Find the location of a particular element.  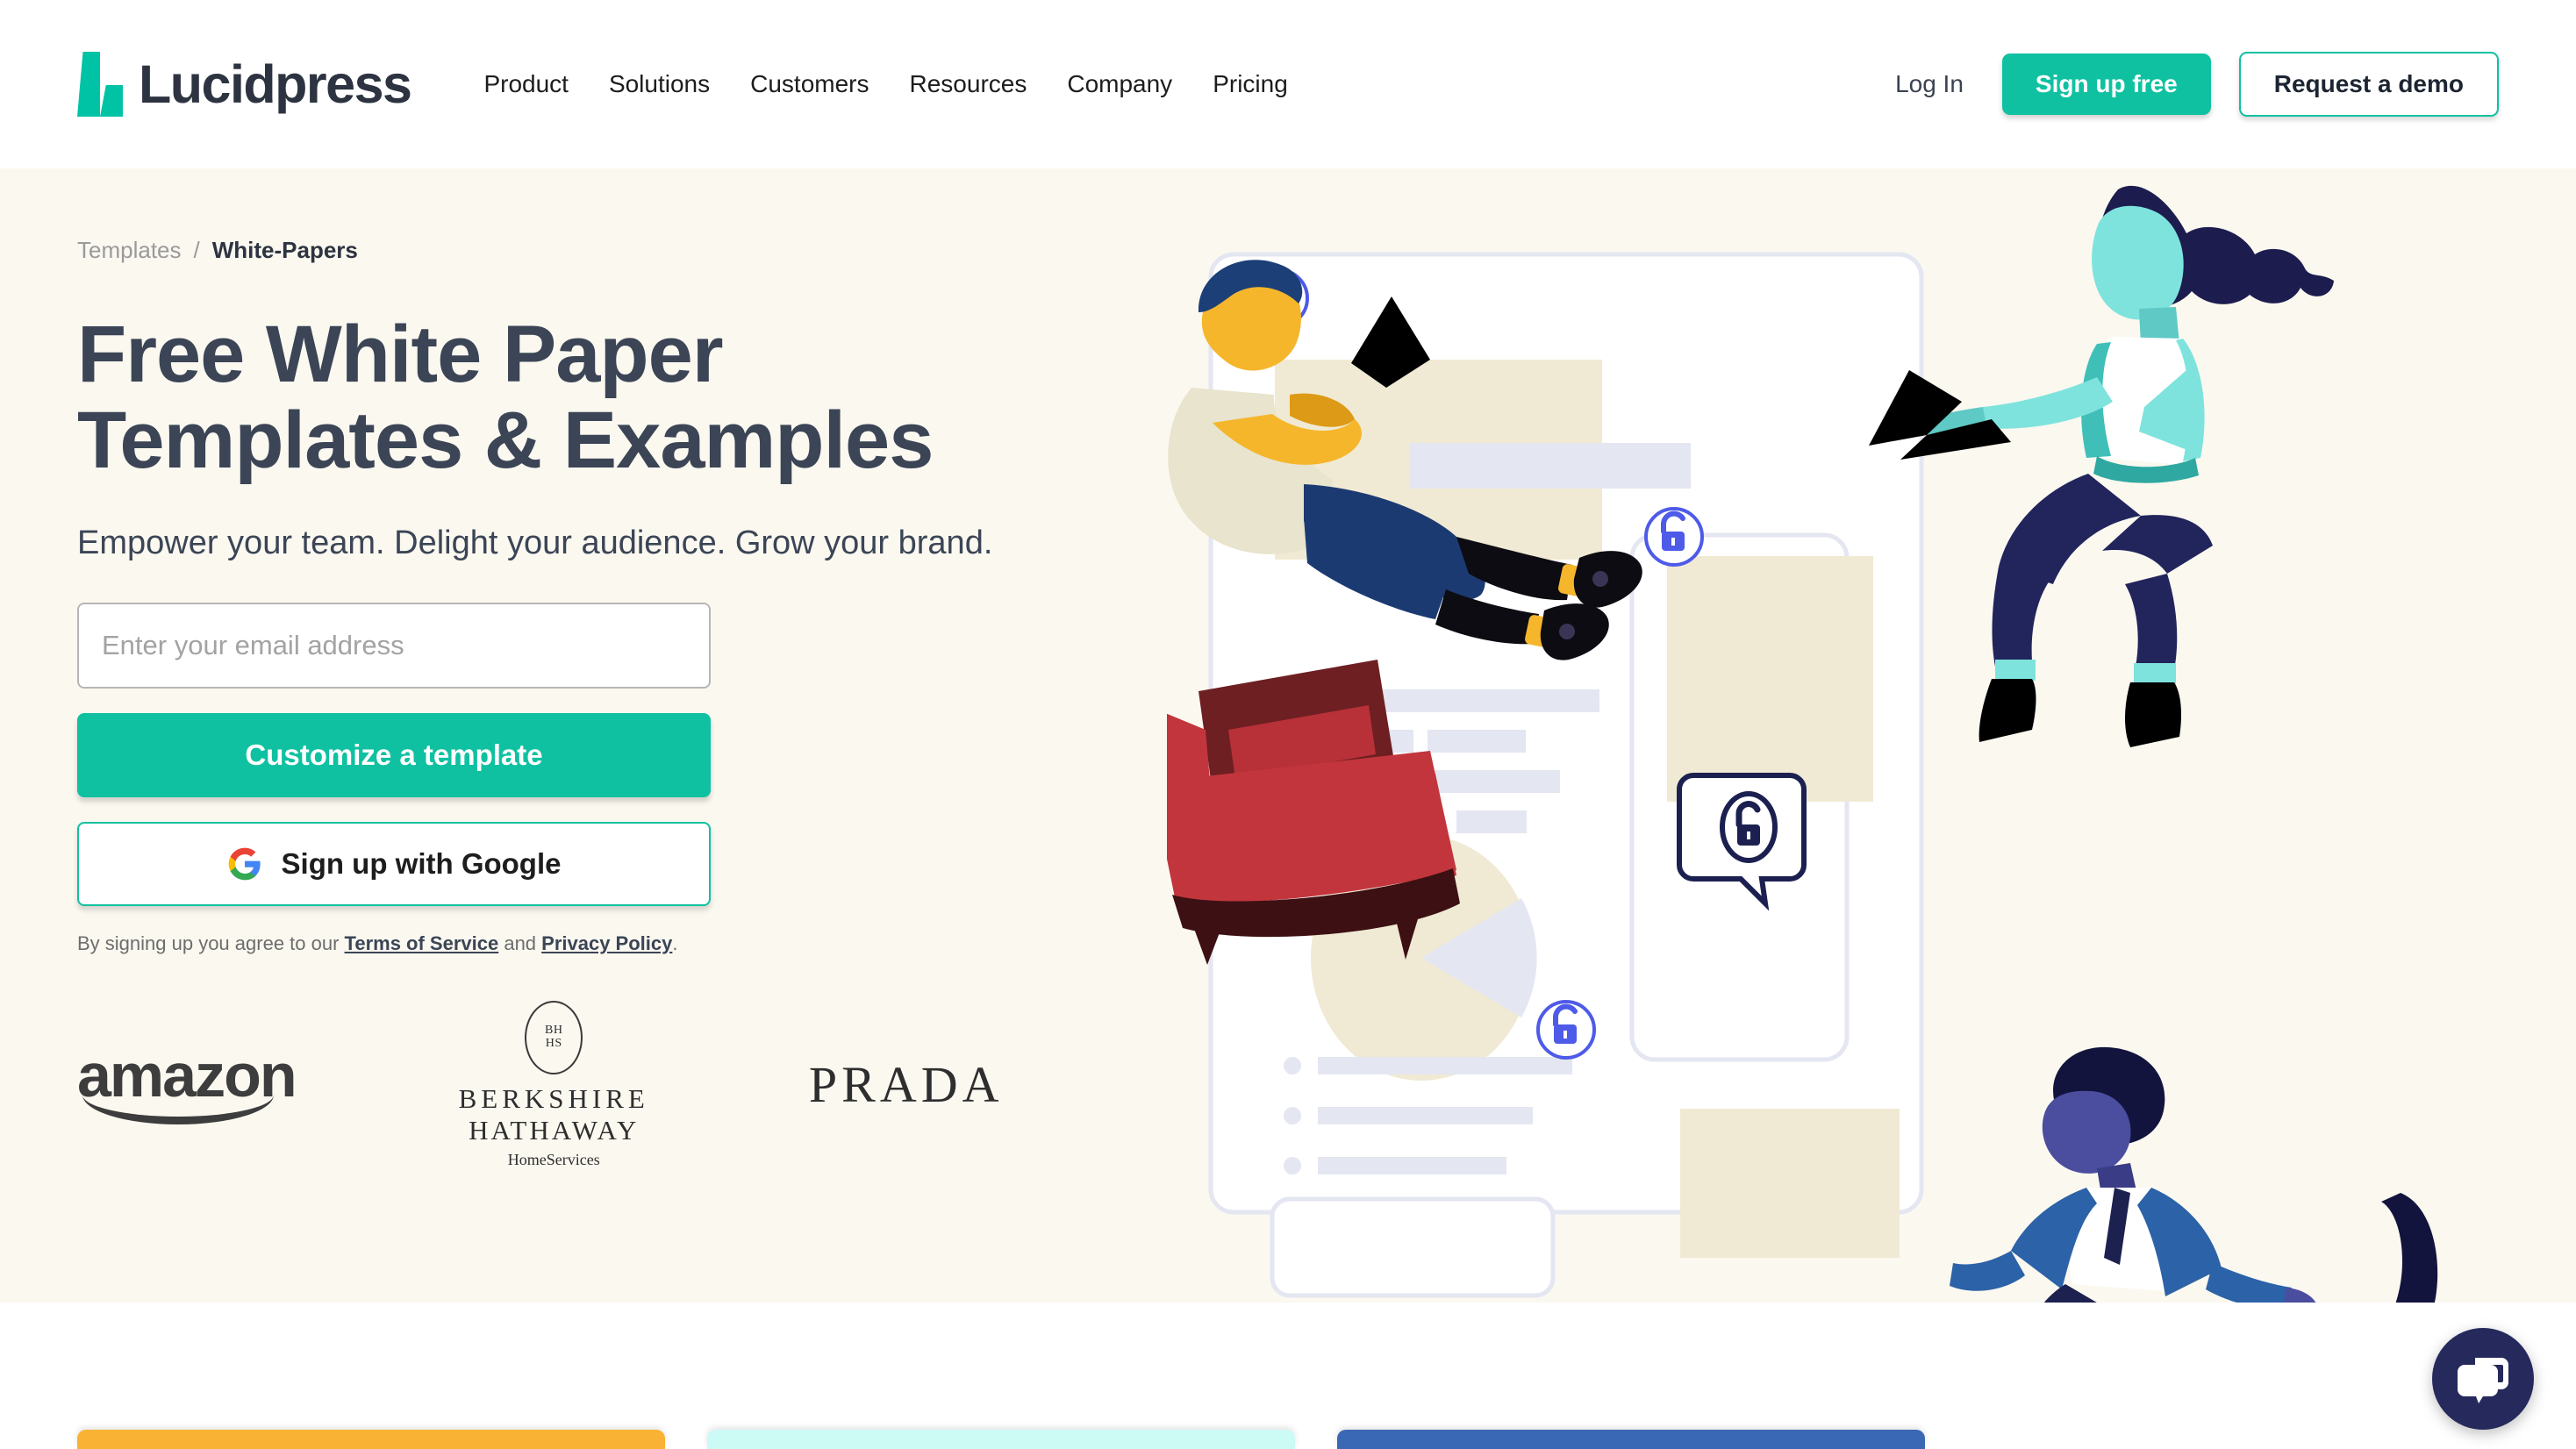

request-demo-button: Request a demo is located at coordinates (2368, 84).